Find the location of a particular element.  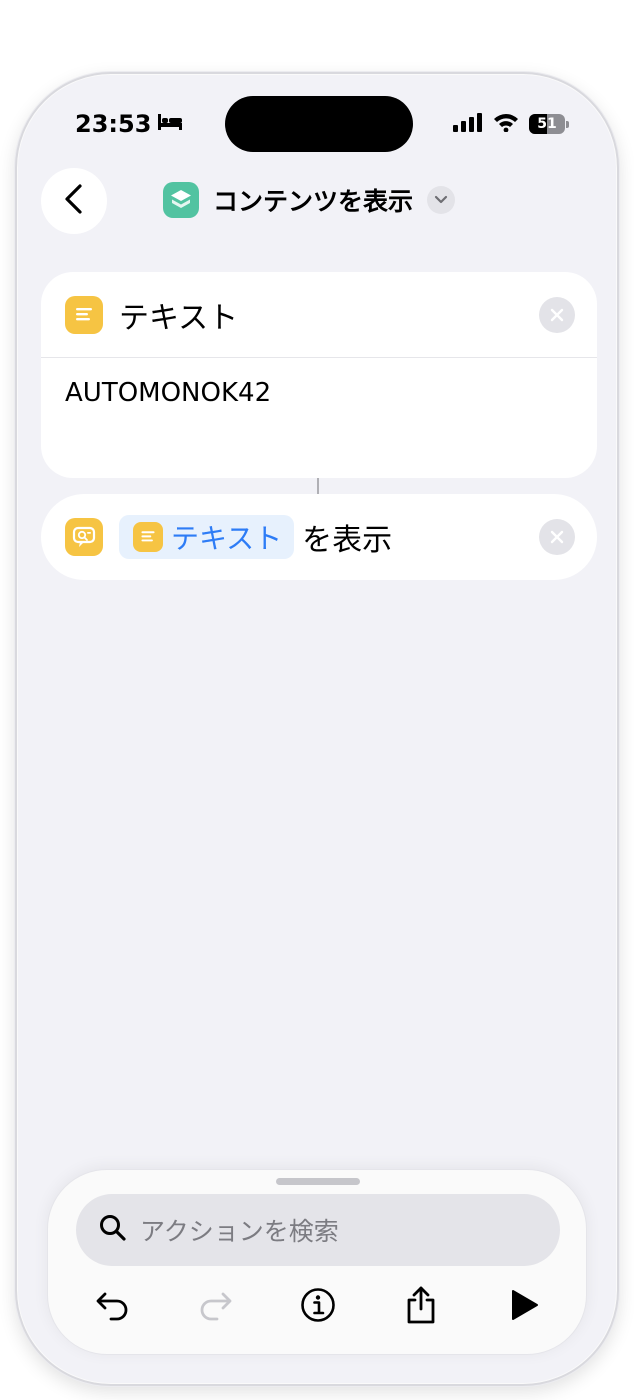

remove-show-action-button is located at coordinates (557, 537).